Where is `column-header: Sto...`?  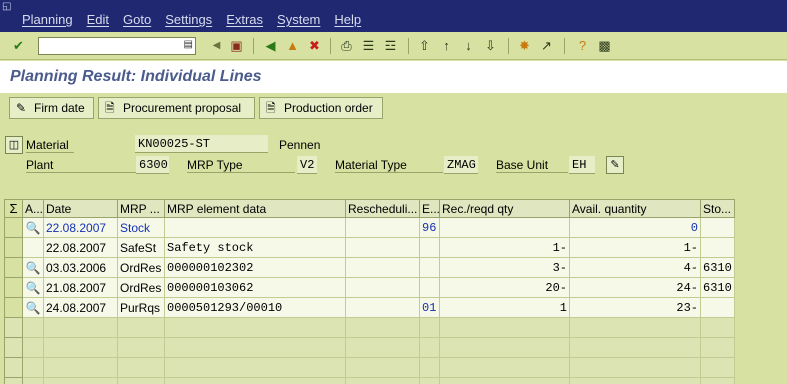
column-header: Sto... is located at coordinates (717, 208).